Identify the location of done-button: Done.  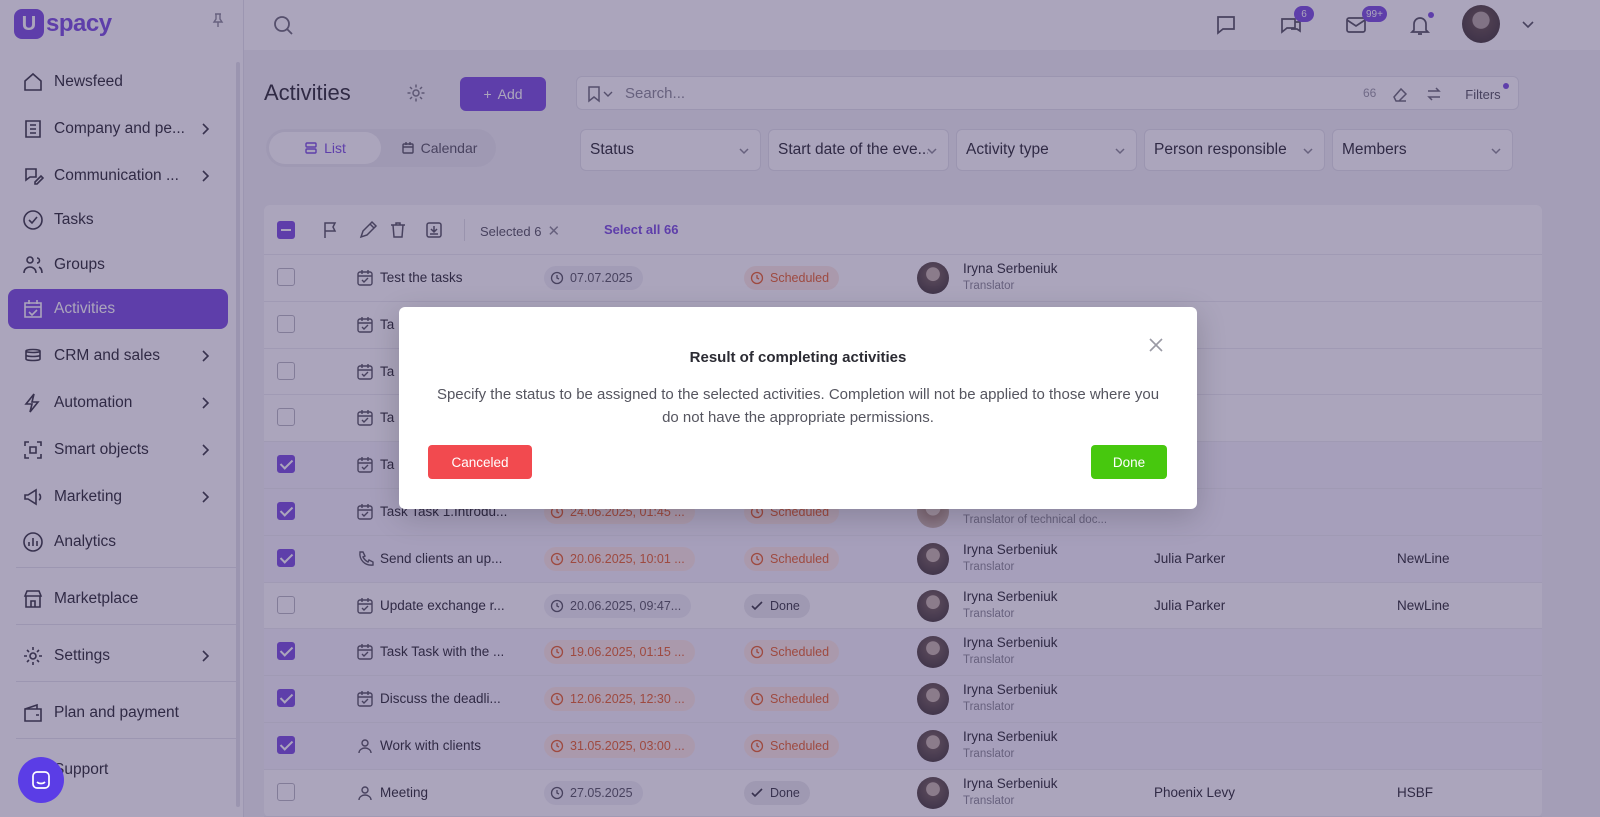
(1129, 462).